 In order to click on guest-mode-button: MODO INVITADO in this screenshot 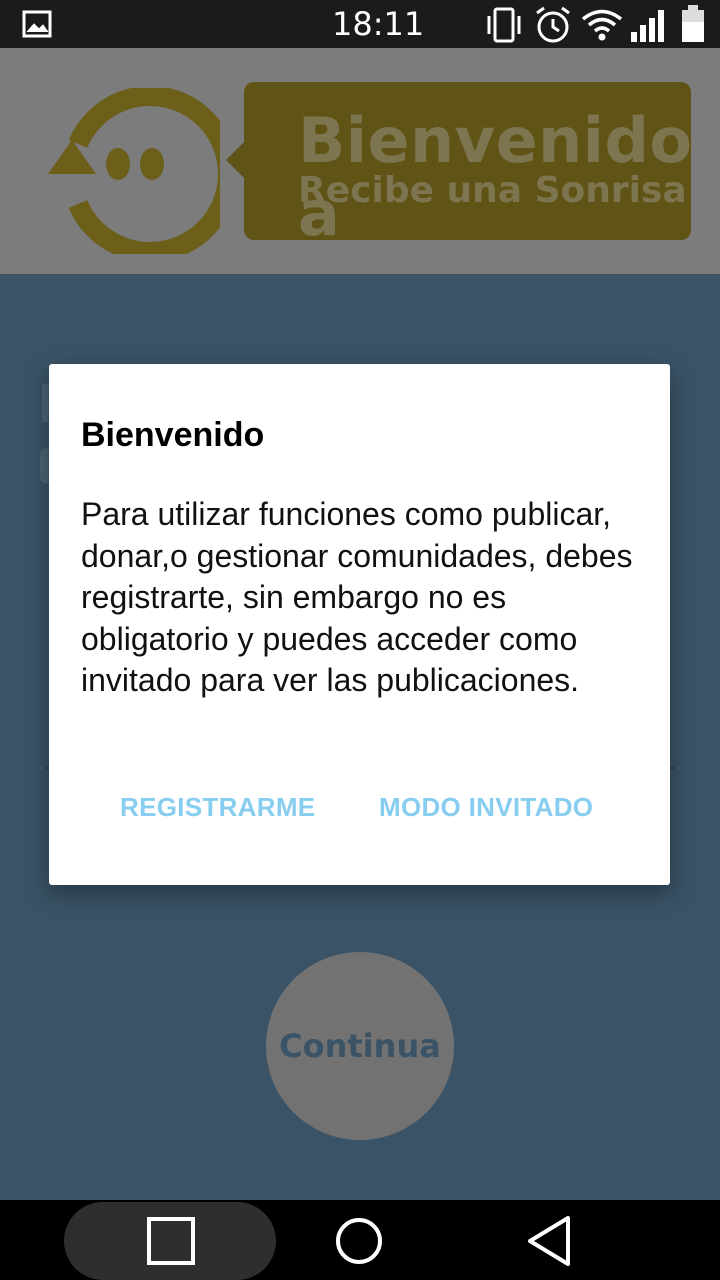, I will do `click(486, 807)`.